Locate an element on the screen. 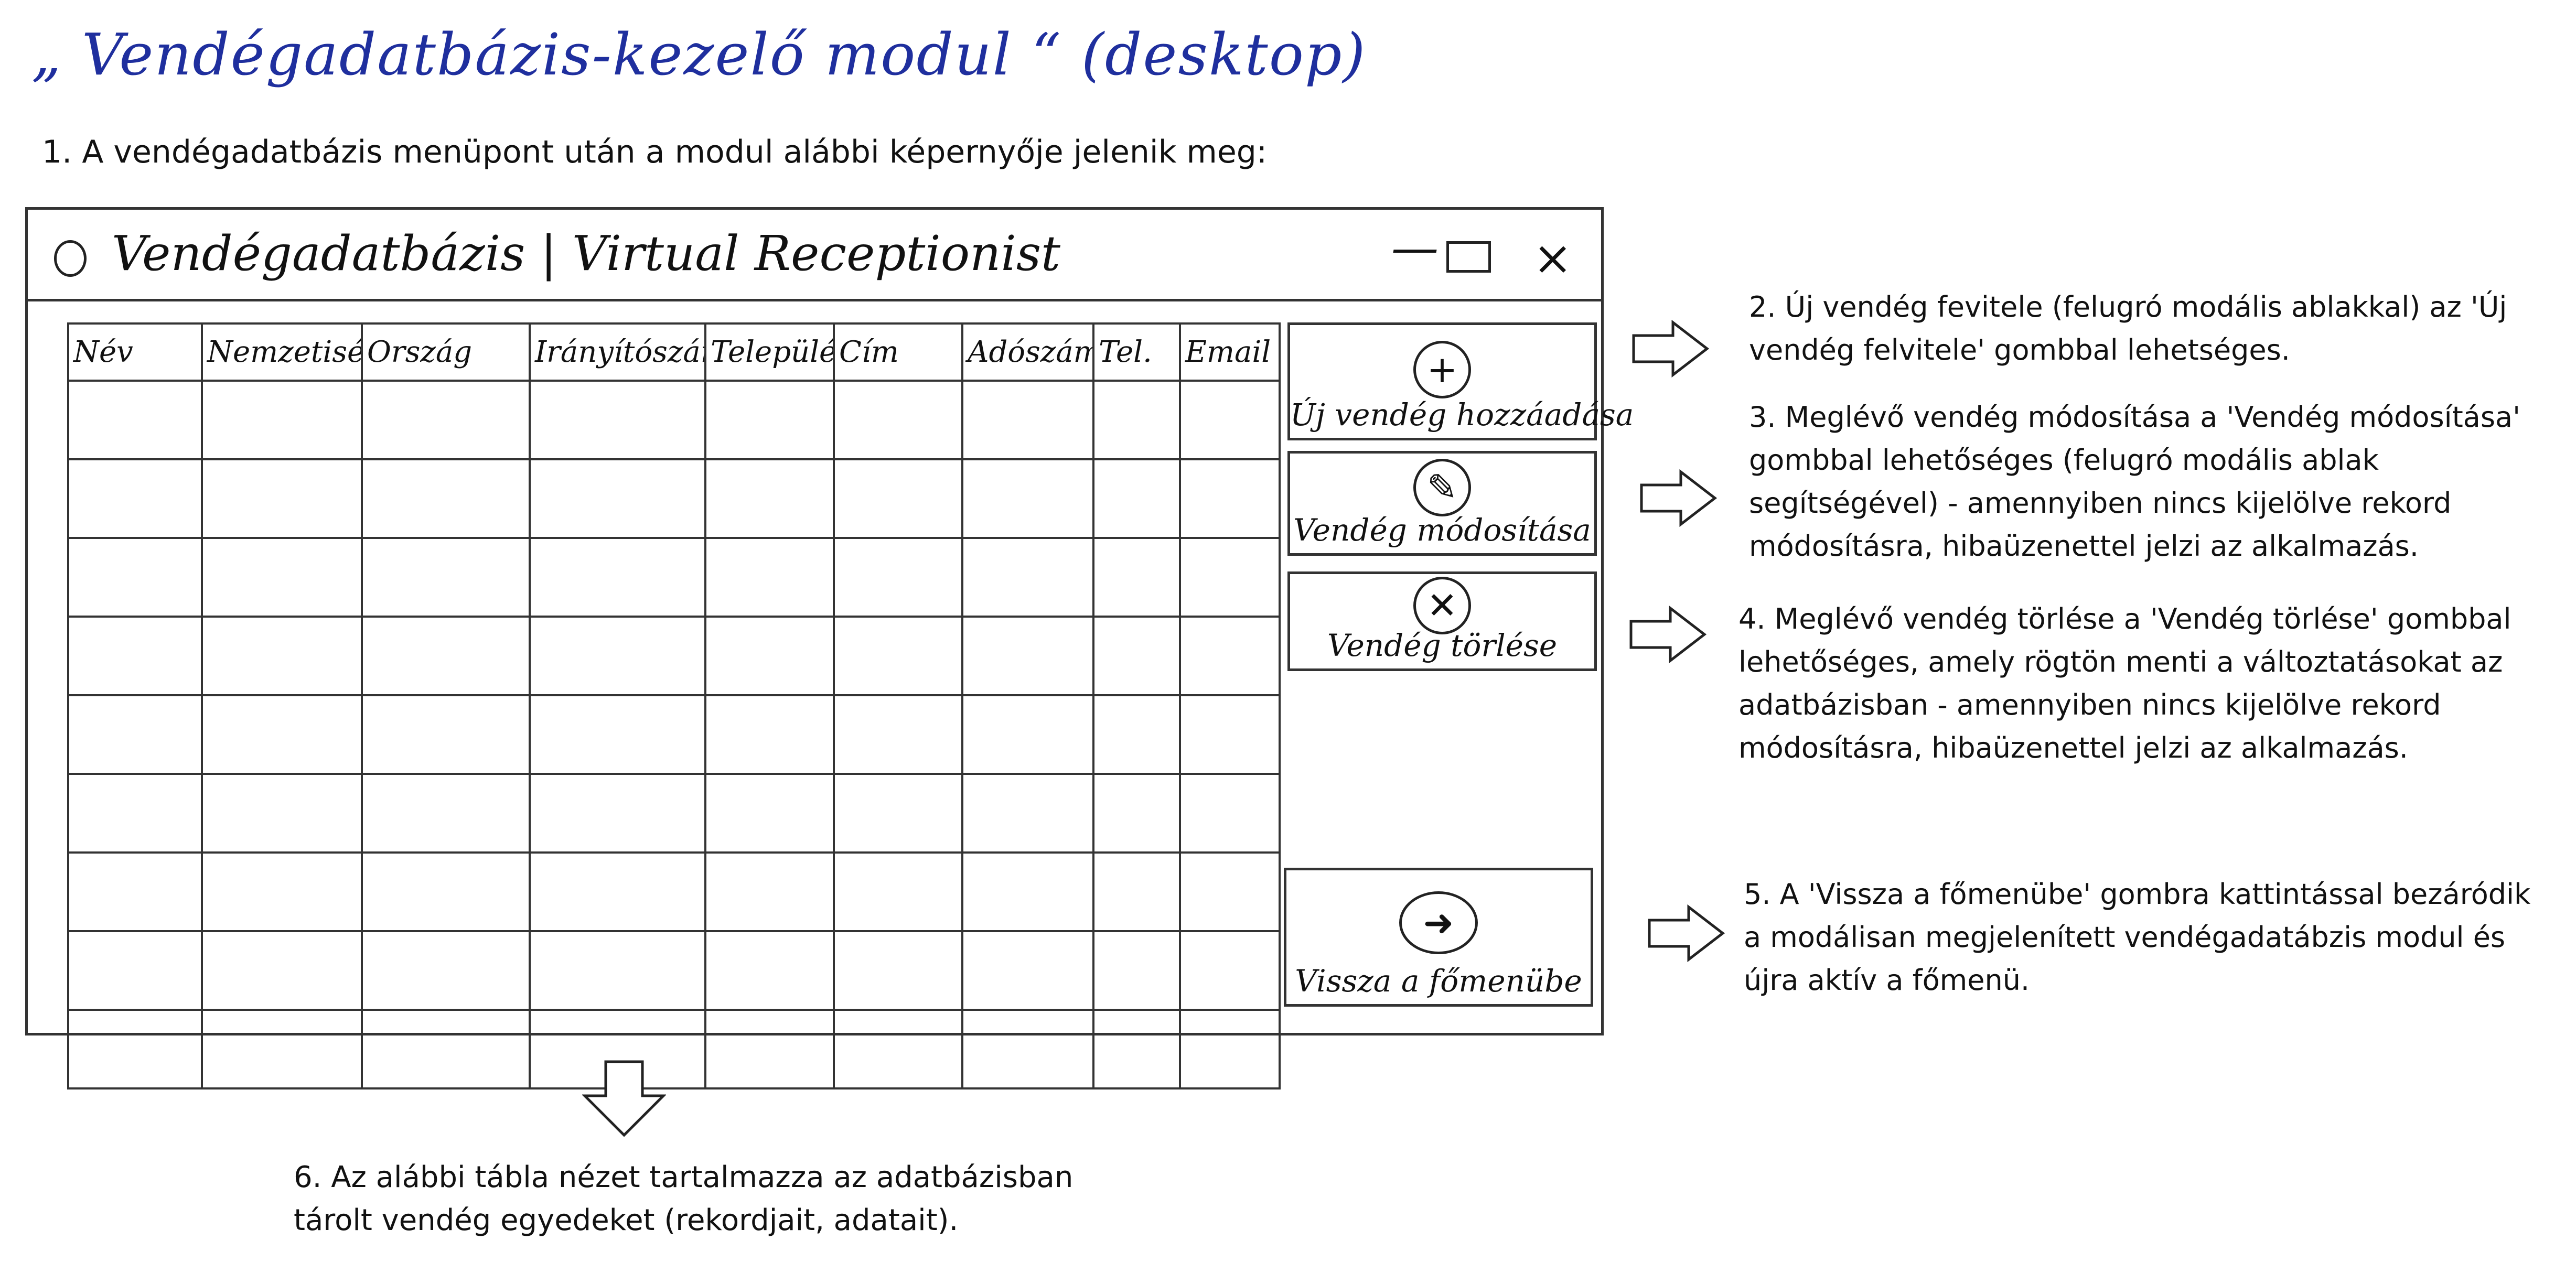 This screenshot has width=2576, height=1273. column-header: Név is located at coordinates (135, 352).